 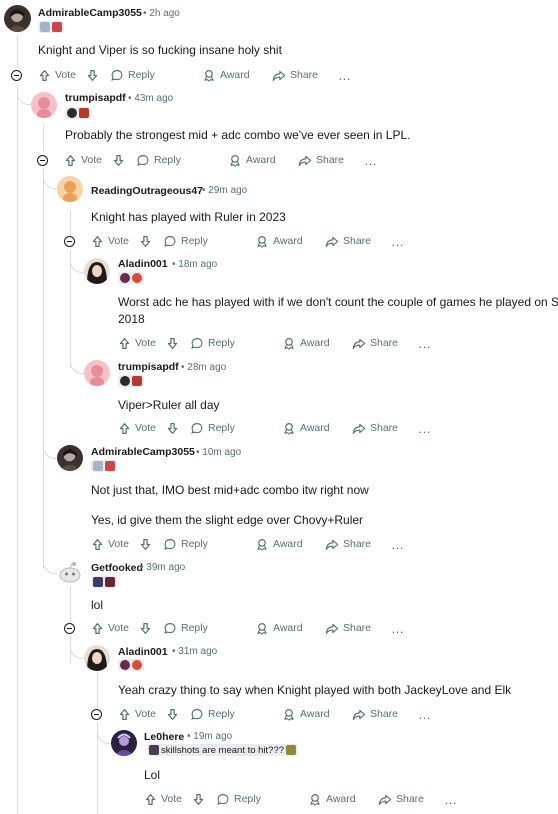 What do you see at coordinates (164, 737) in the screenshot?
I see `username: Le0here` at bounding box center [164, 737].